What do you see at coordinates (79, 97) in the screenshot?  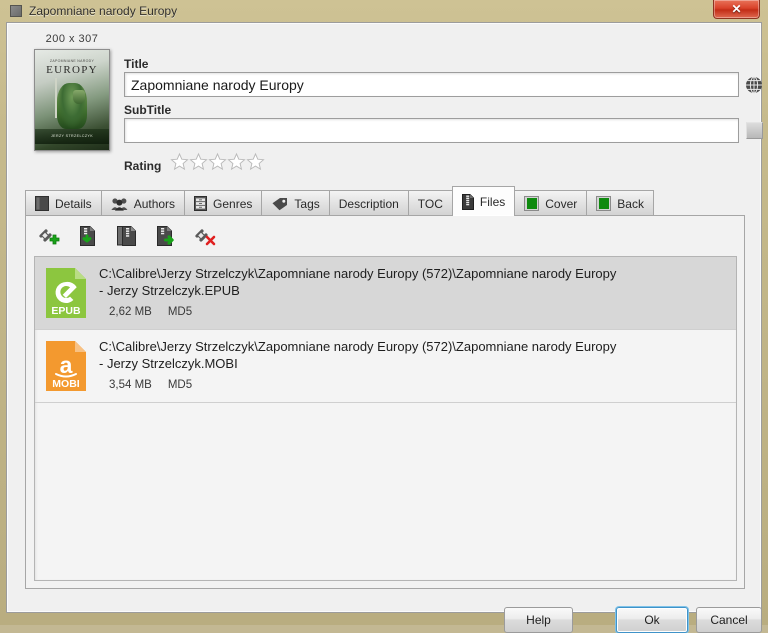 I see `cover-shield-decoration` at bounding box center [79, 97].